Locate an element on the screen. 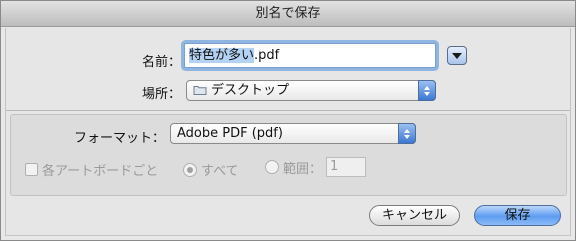 Image resolution: width=576 pixels, height=241 pixels. each-artboard-option: 各アートボードごと is located at coordinates (91, 169).